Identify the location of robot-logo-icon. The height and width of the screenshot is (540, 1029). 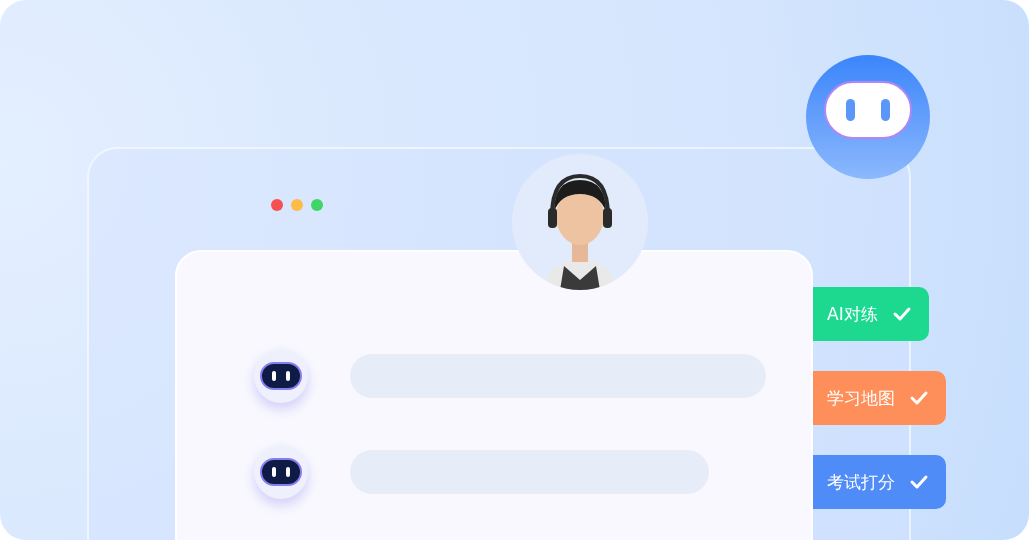
(868, 117).